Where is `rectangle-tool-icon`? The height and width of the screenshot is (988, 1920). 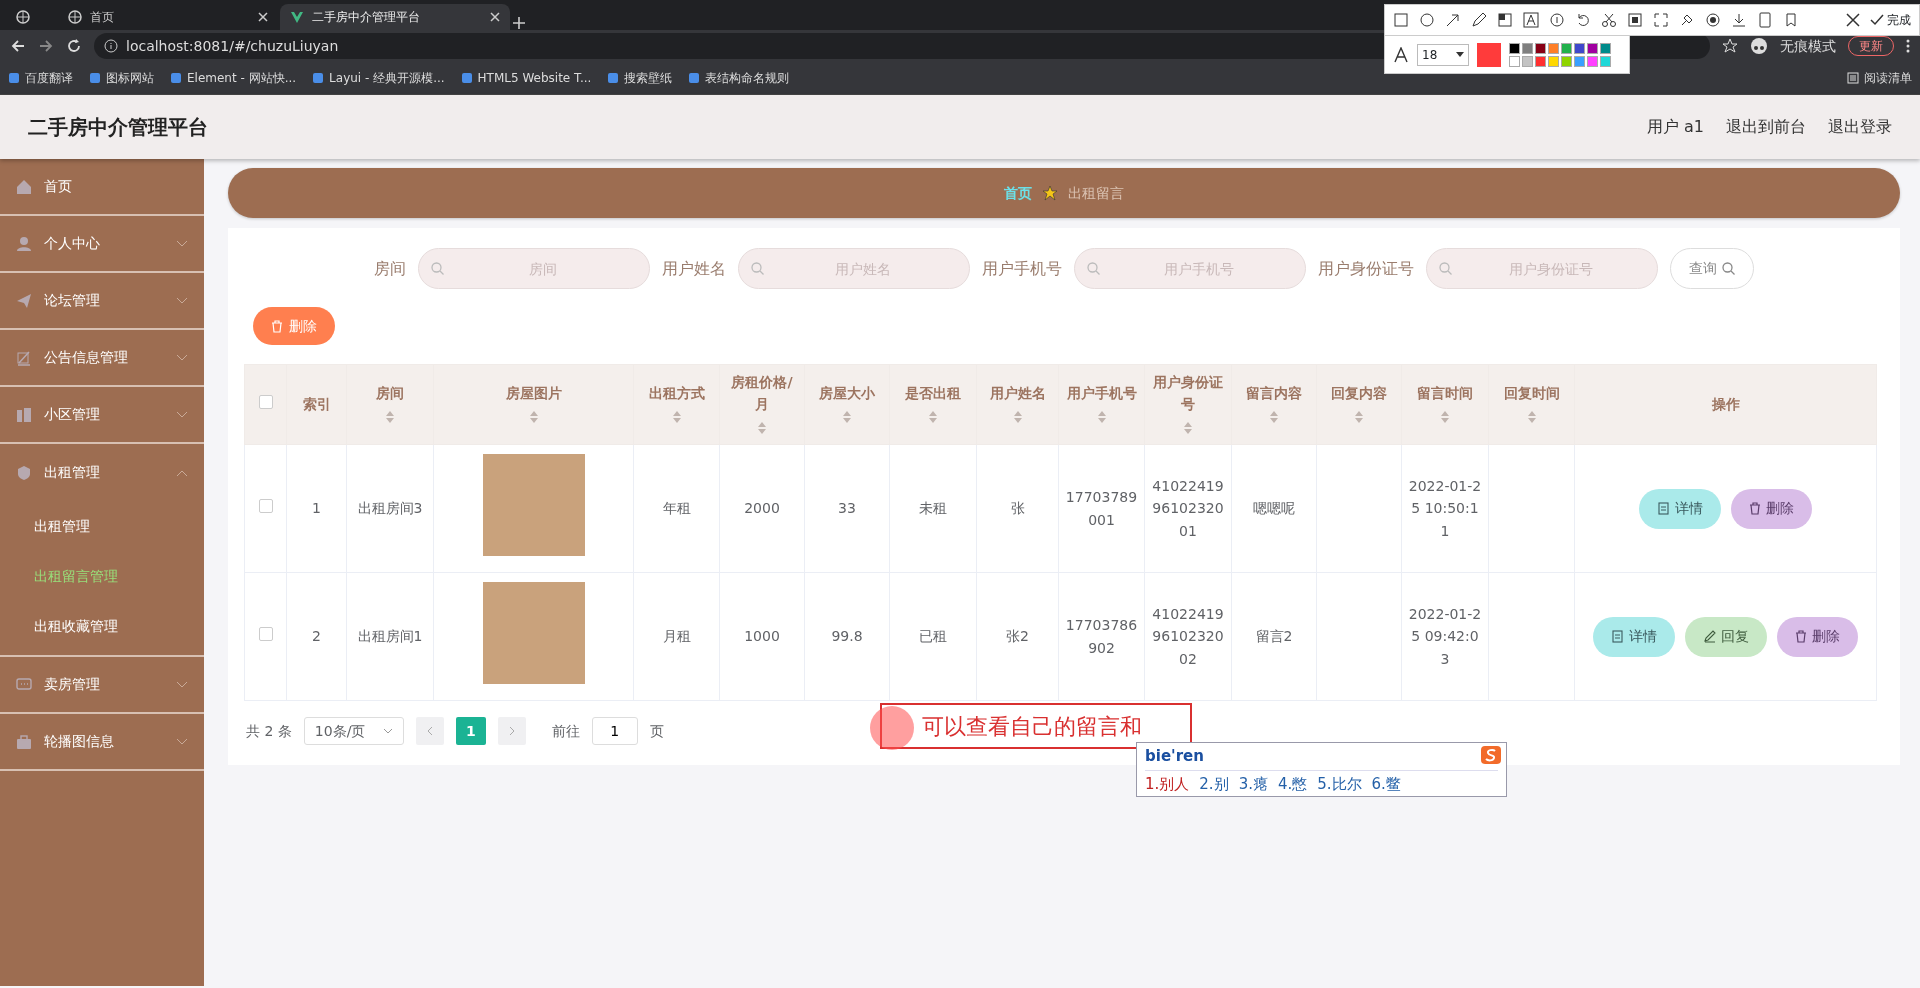
rectangle-tool-icon is located at coordinates (1401, 20).